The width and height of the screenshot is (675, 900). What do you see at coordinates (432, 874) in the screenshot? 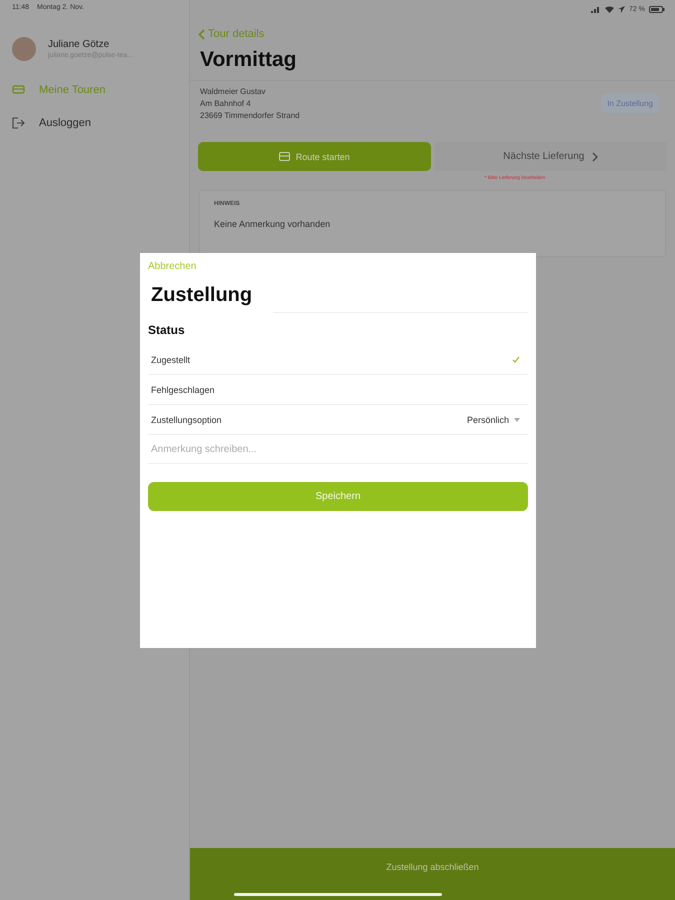
I see `complete-delivery-button: Zustellung abschließen` at bounding box center [432, 874].